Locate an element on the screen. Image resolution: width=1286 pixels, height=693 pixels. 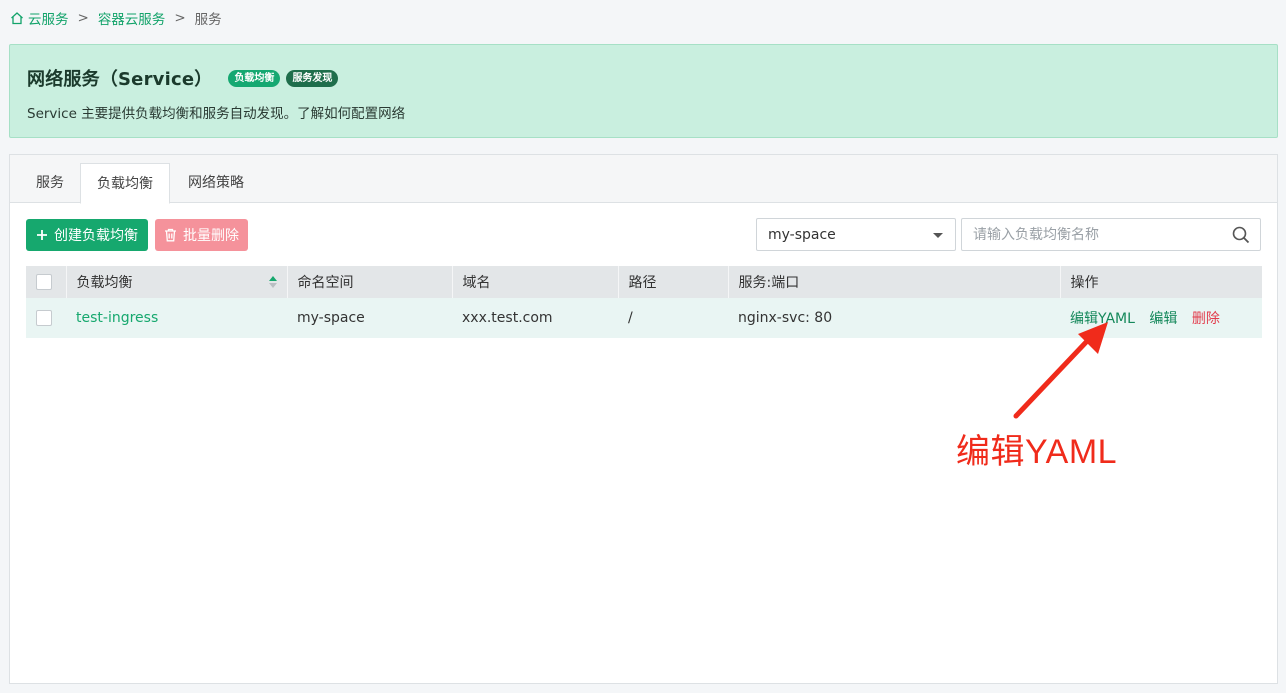
chevron-down-icon is located at coordinates (938, 235).